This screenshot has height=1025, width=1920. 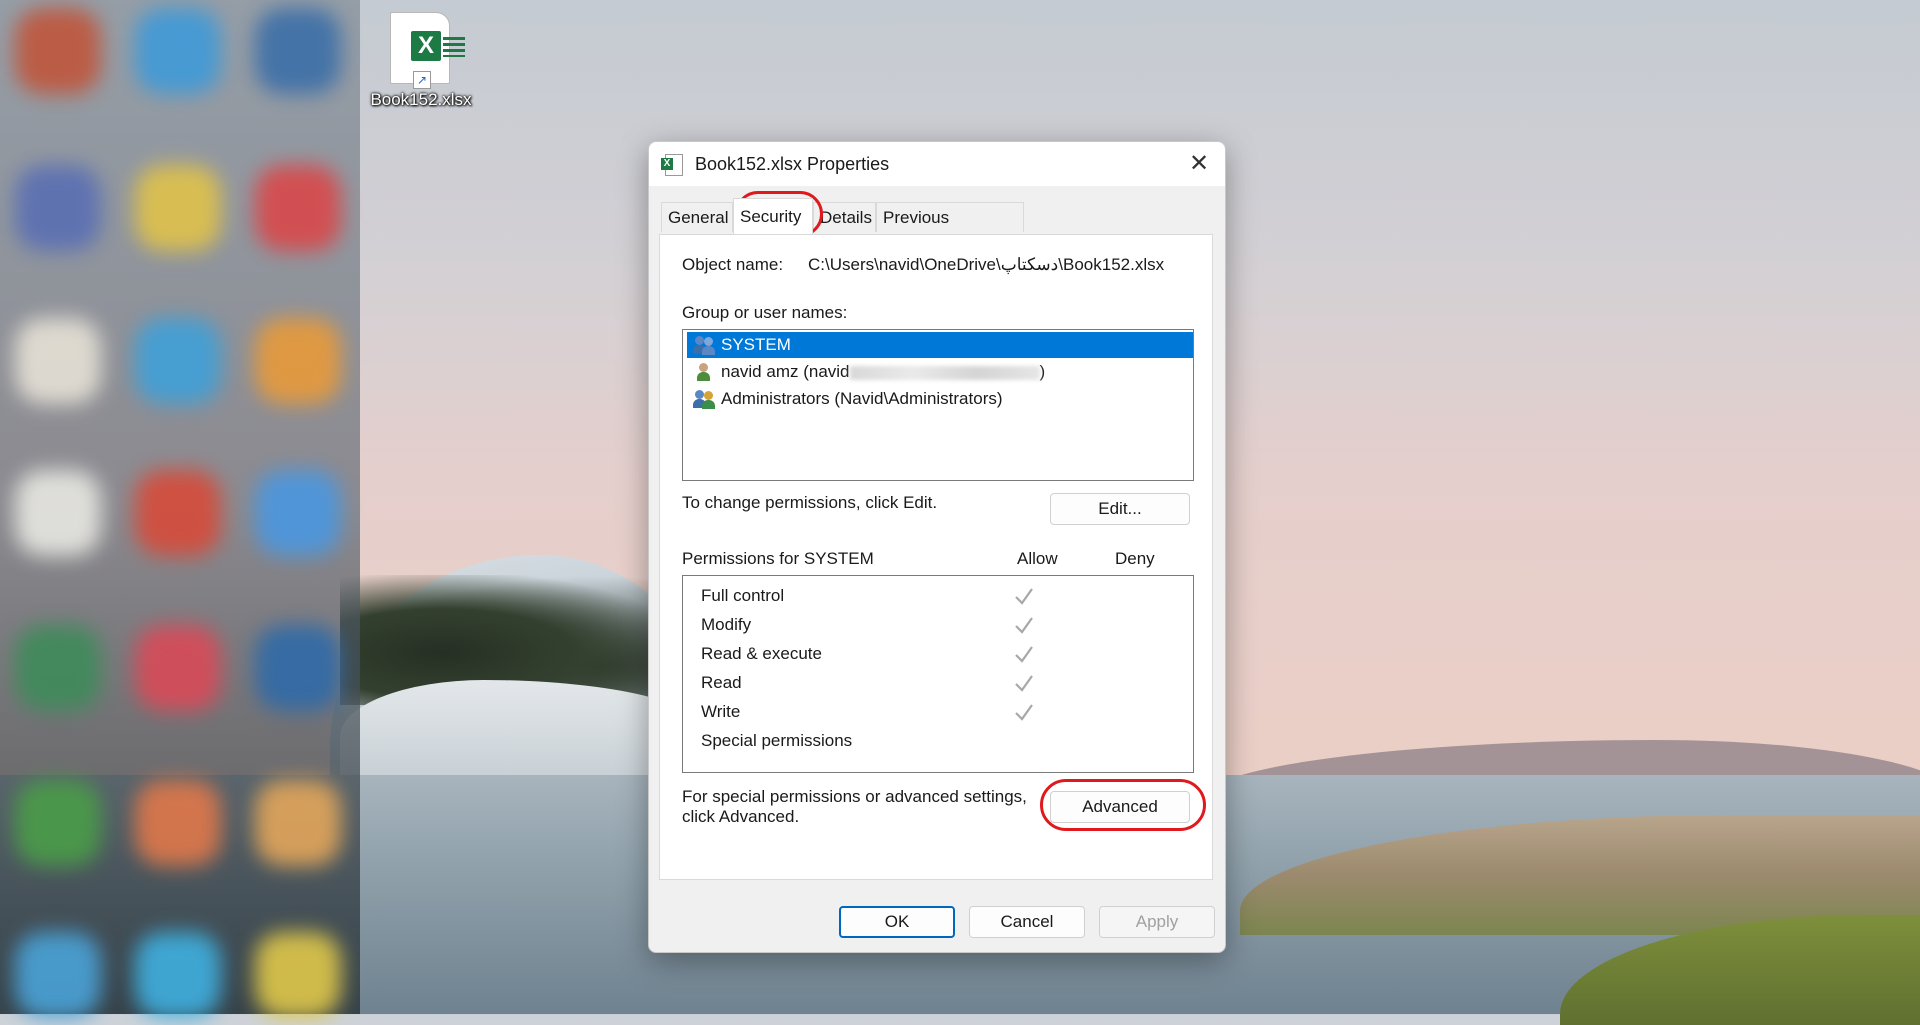 I want to click on admin-users-icon, so click(x=705, y=399).